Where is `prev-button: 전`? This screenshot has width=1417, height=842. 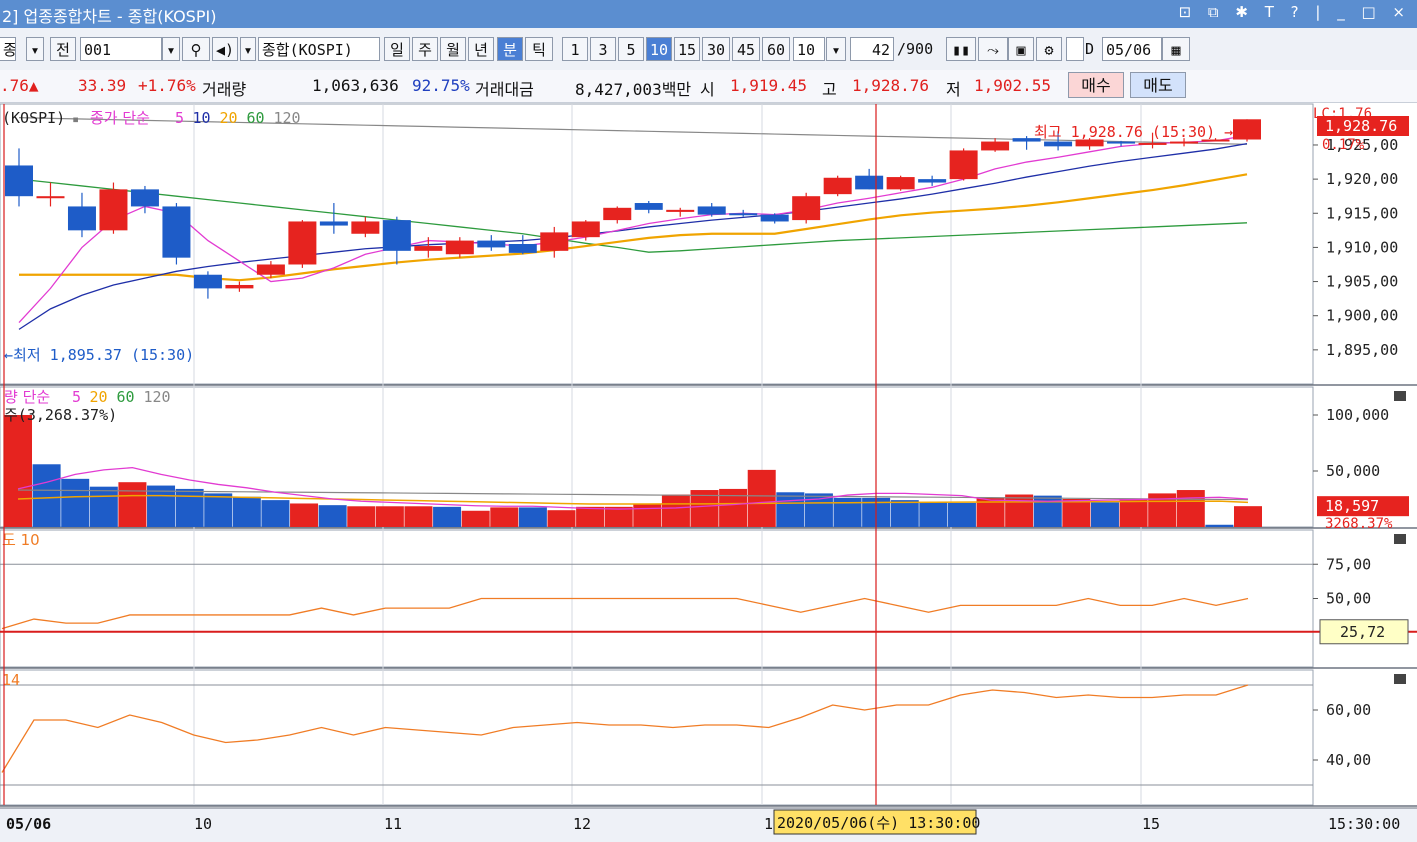
prev-button: 전 is located at coordinates (63, 49).